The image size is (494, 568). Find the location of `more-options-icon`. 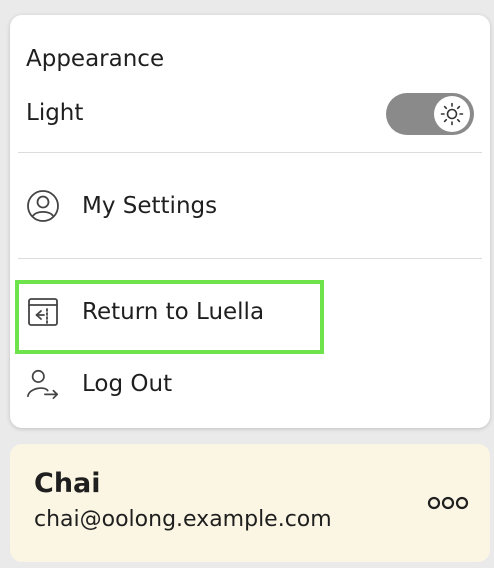

more-options-icon is located at coordinates (448, 503).